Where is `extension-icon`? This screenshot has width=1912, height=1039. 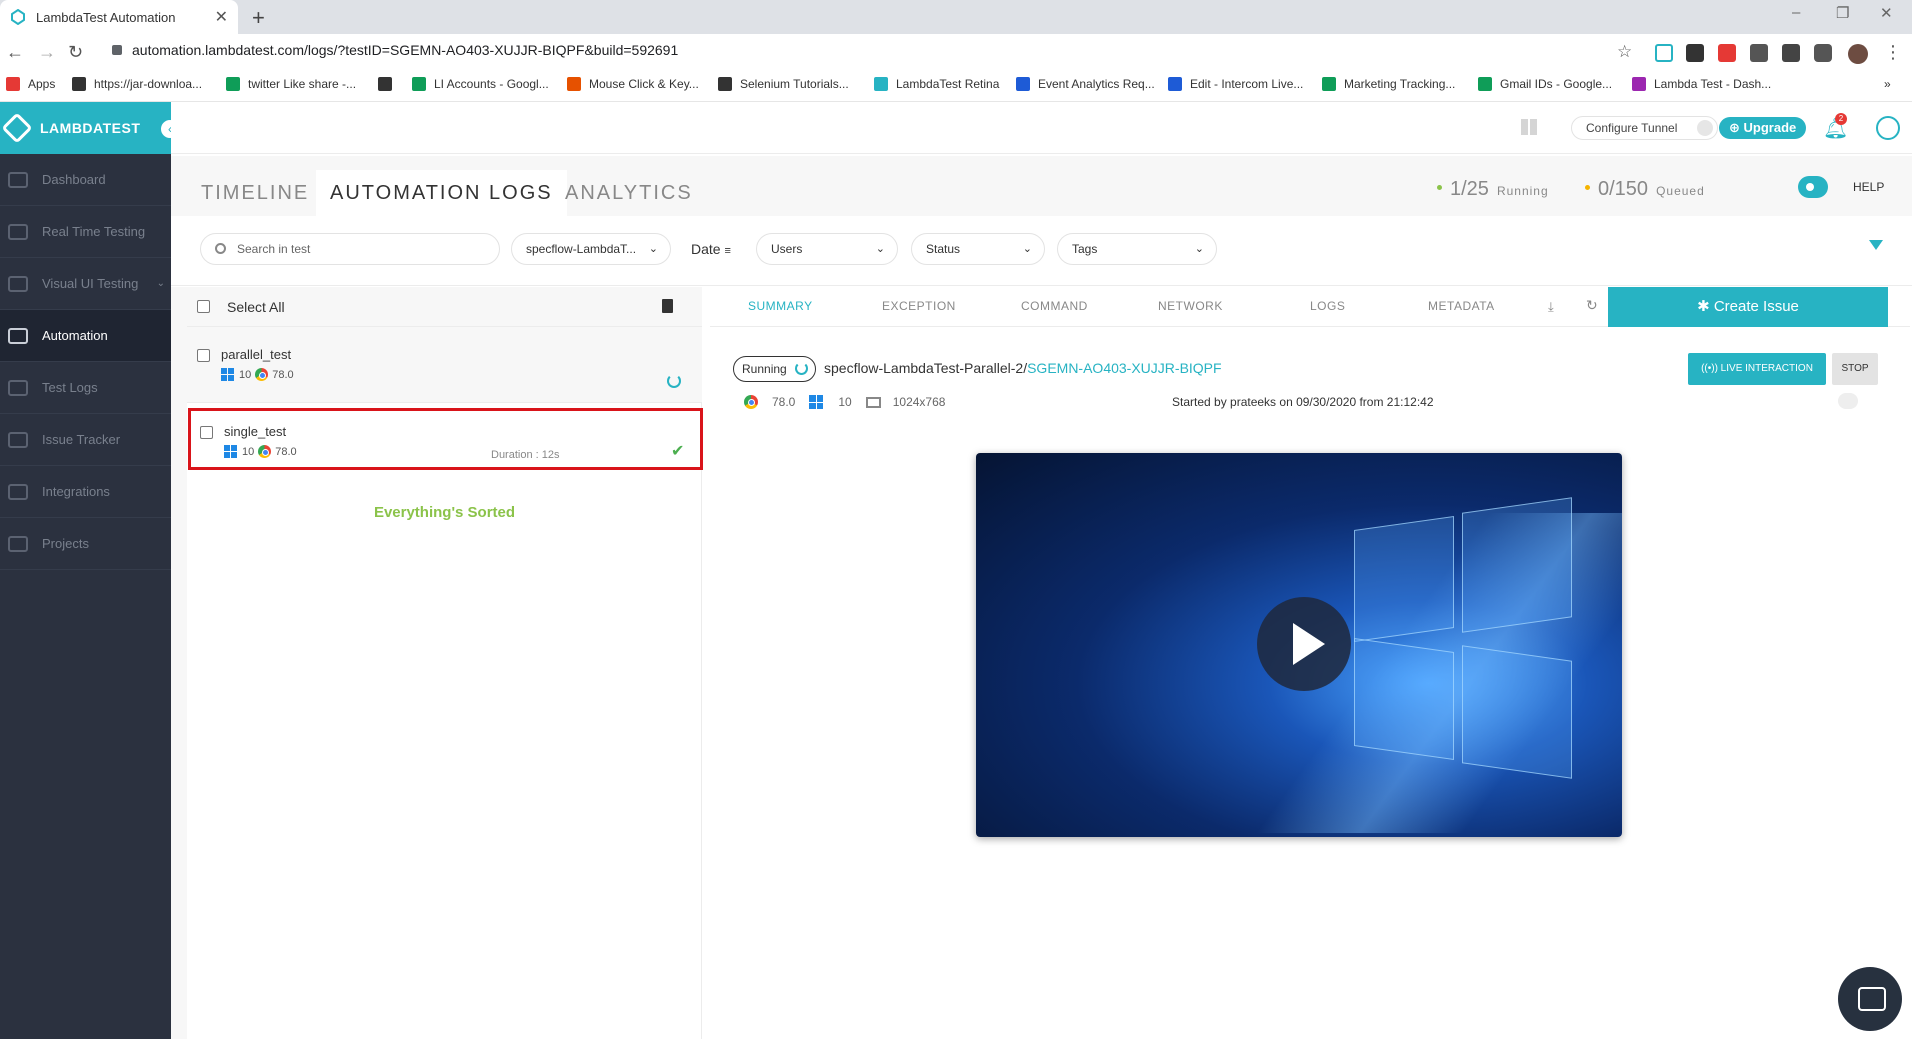
extension-icon is located at coordinates (1727, 53).